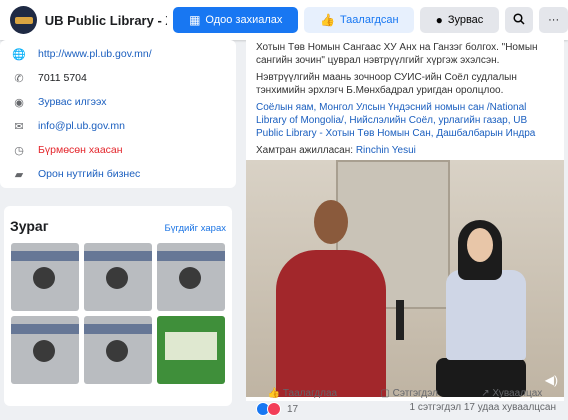 The width and height of the screenshot is (568, 420). I want to click on globe-icon: 🌐, so click(19, 54).